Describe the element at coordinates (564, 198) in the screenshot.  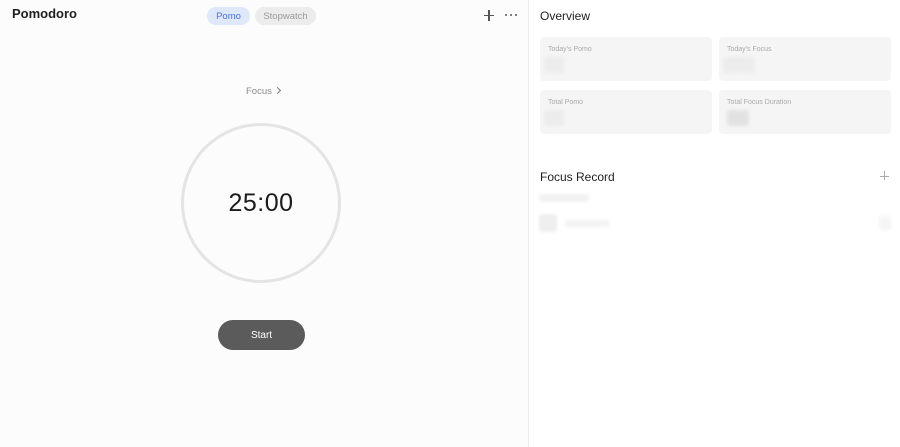
I see `record-date-placeholder` at that location.